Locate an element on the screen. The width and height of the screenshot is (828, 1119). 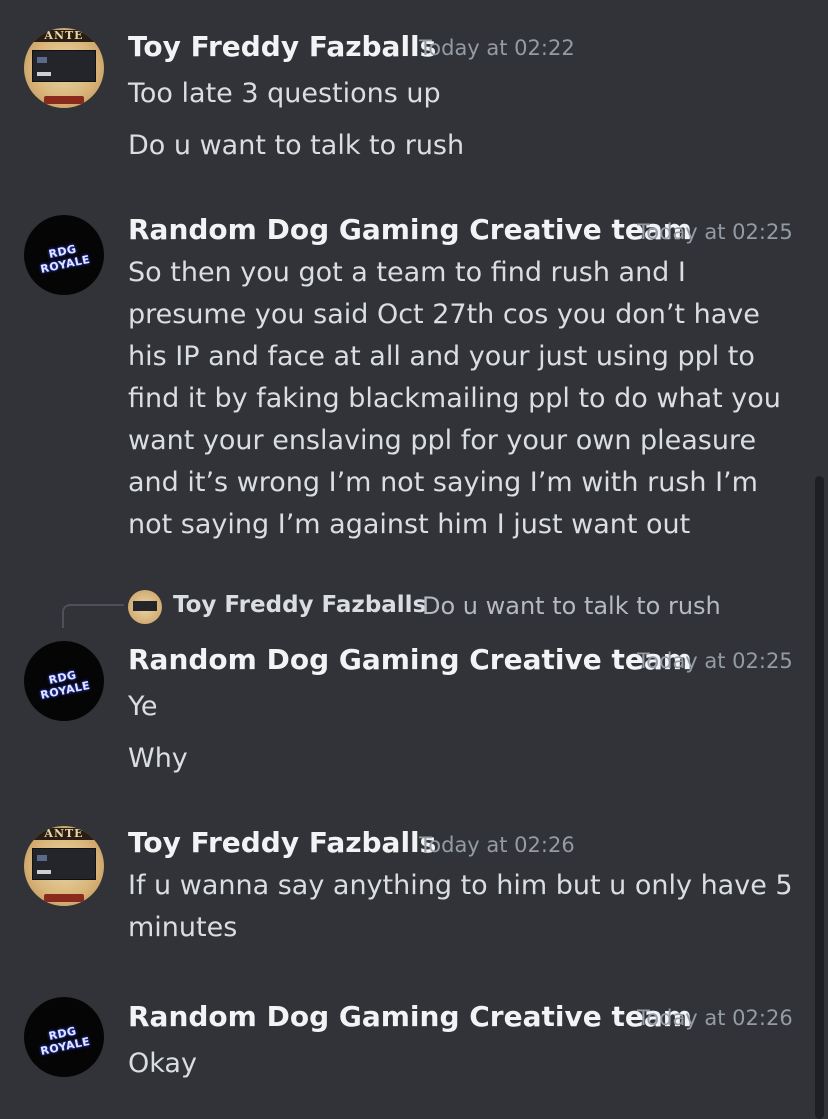
reply-connector is located at coordinates (93, 616).